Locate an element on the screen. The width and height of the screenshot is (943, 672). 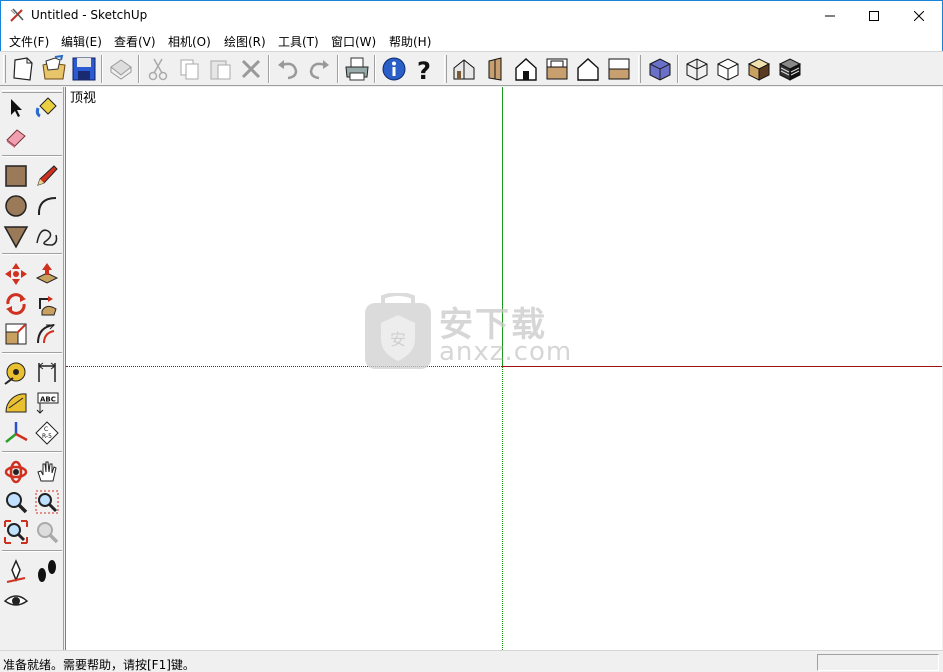
title-bar: Untitled - SketchUp is located at coordinates (471, 15).